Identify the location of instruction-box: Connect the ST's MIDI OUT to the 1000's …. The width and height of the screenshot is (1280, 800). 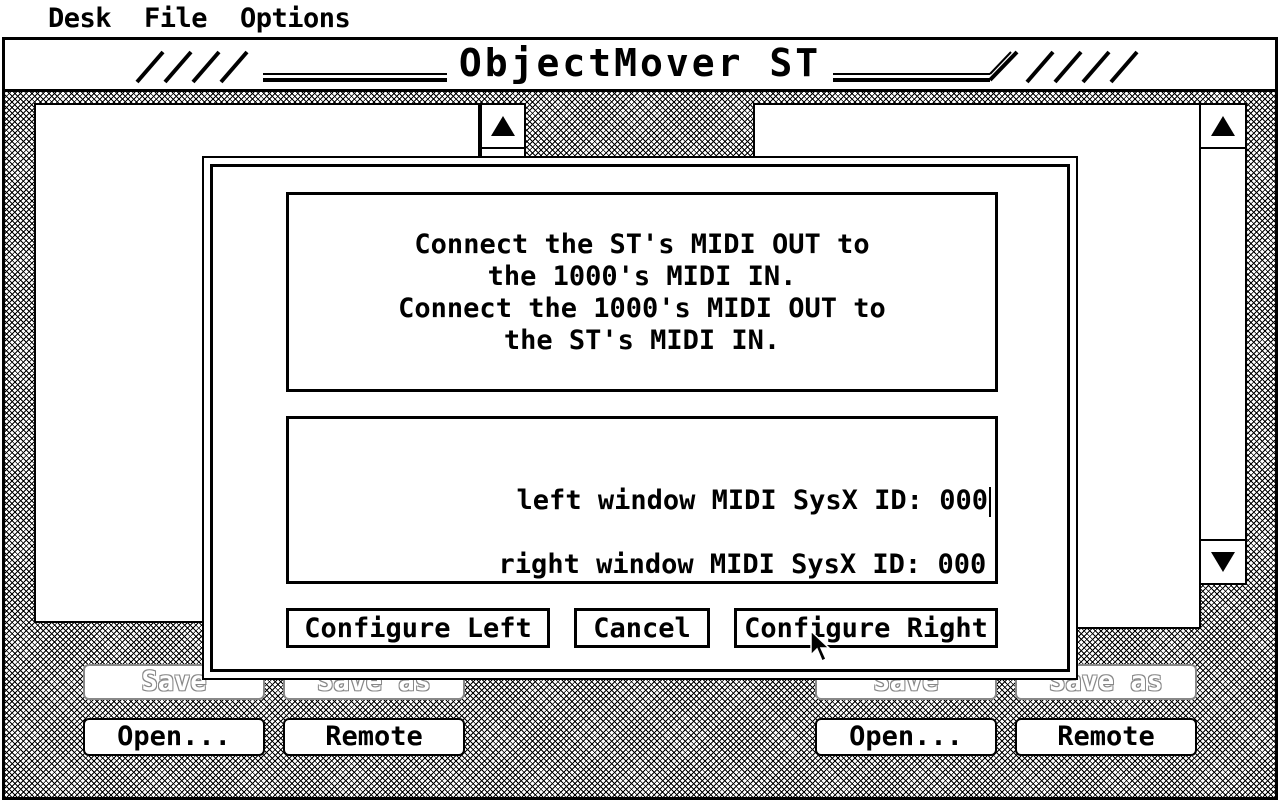
(642, 292).